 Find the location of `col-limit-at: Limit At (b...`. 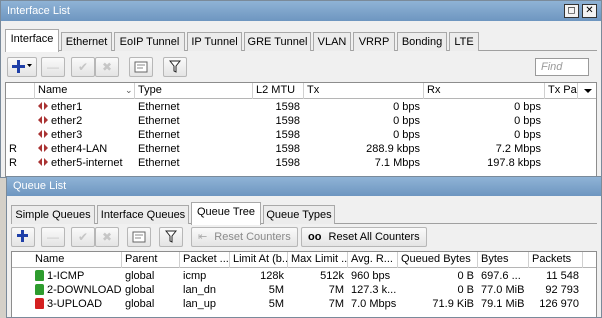

col-limit-at: Limit At (b... is located at coordinates (259, 260).